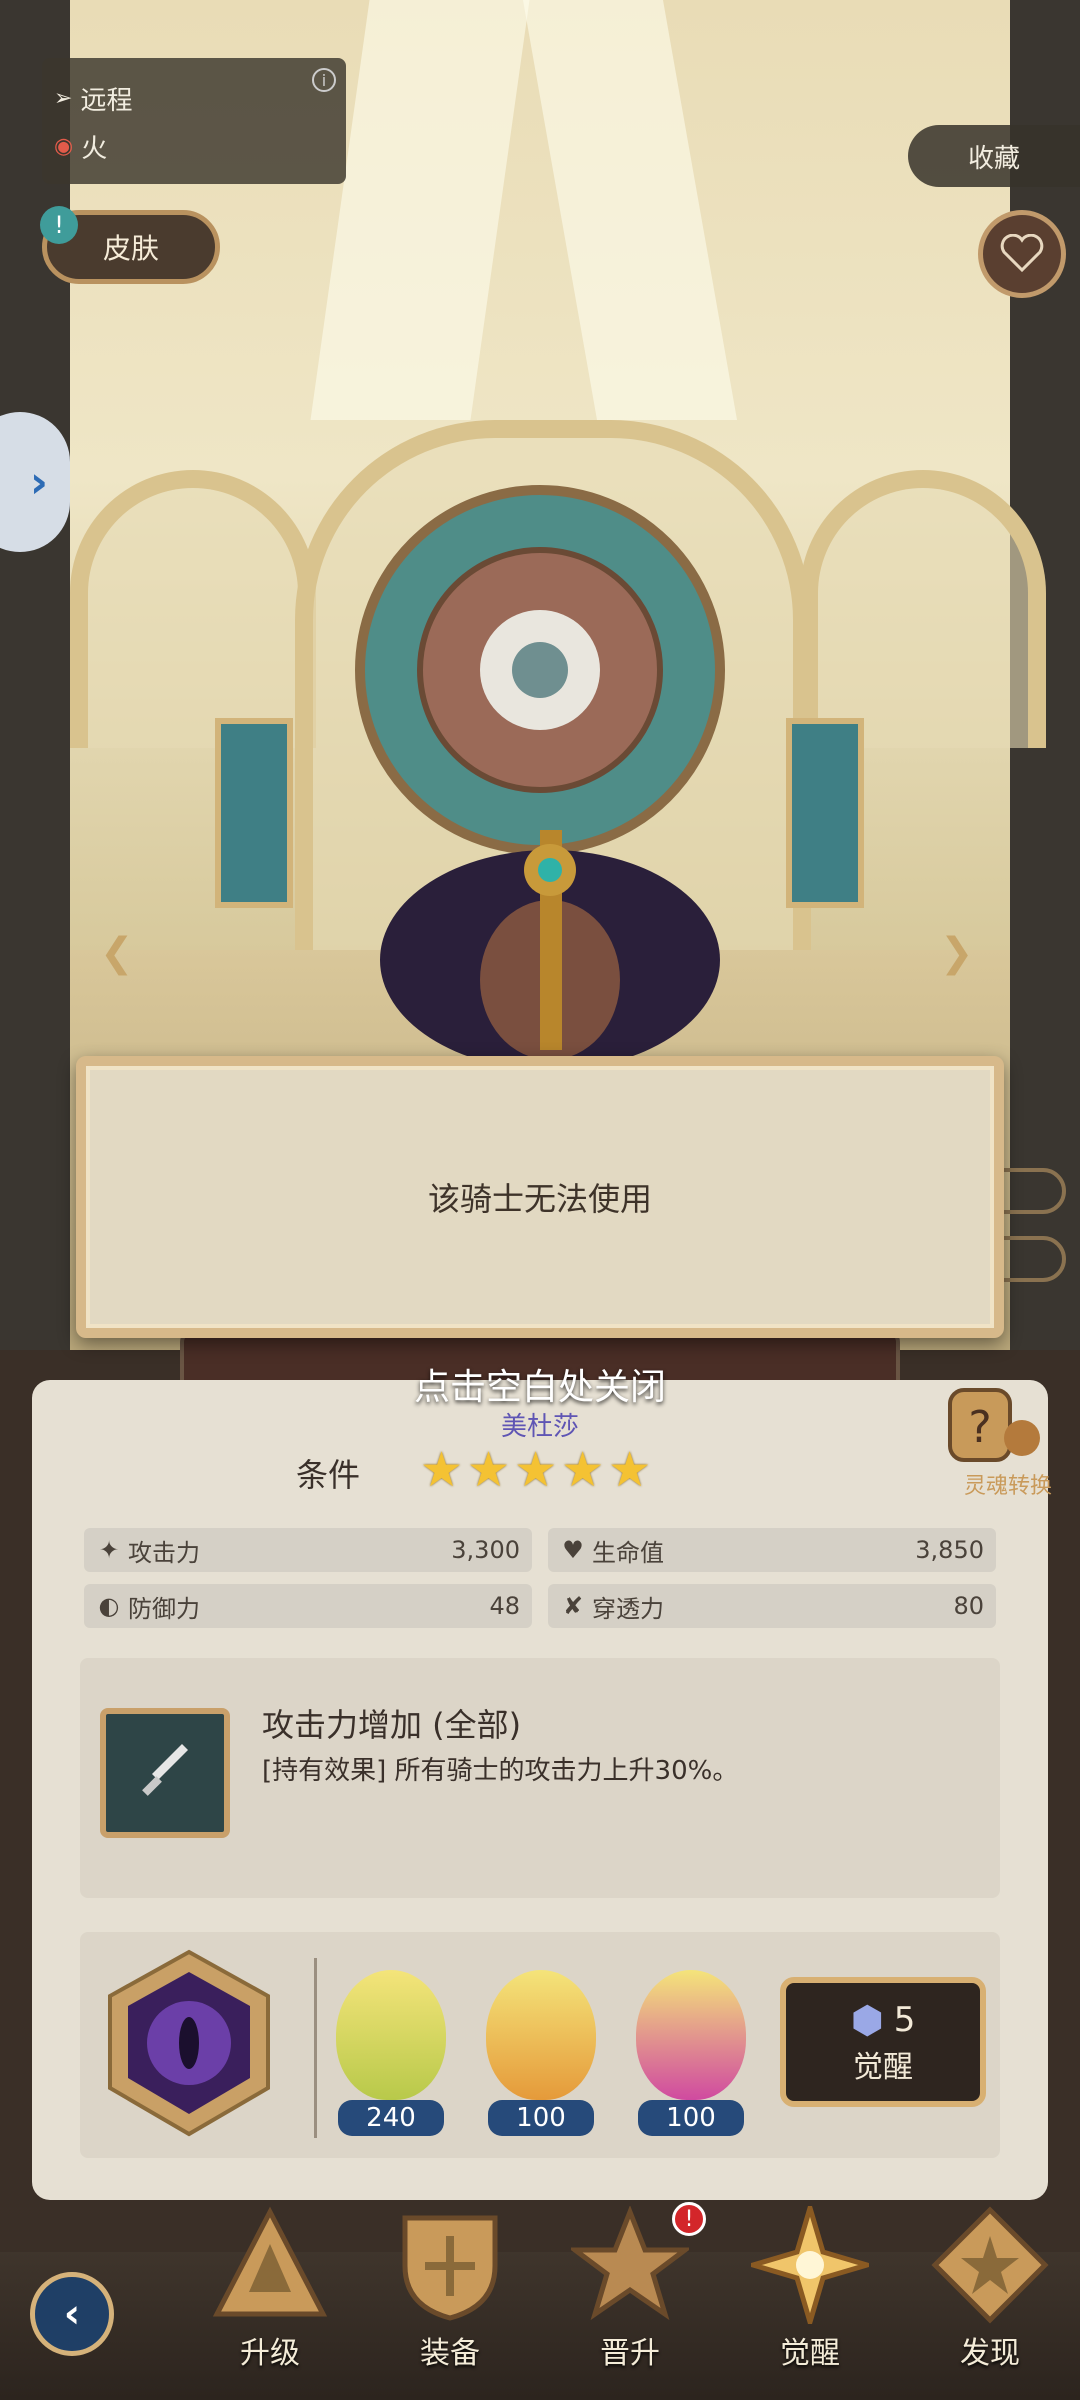 The width and height of the screenshot is (1080, 2400). I want to click on dagger-icon, so click(165, 1770).